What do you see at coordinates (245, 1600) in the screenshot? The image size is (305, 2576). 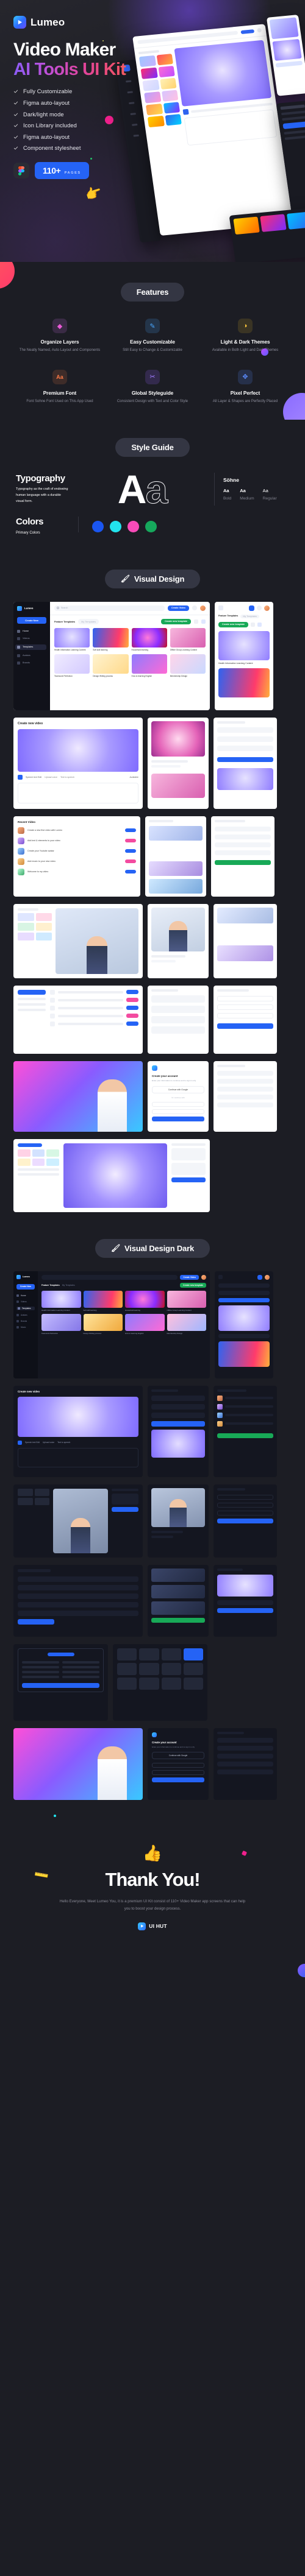 I see `dark-detail-panel` at bounding box center [245, 1600].